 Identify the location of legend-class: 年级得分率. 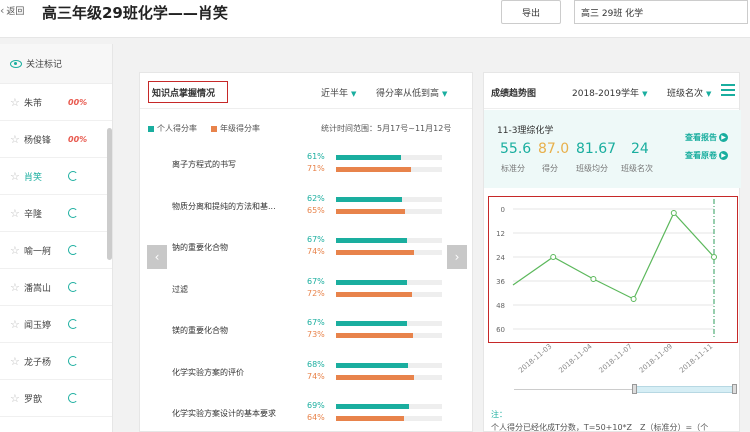
(235, 128).